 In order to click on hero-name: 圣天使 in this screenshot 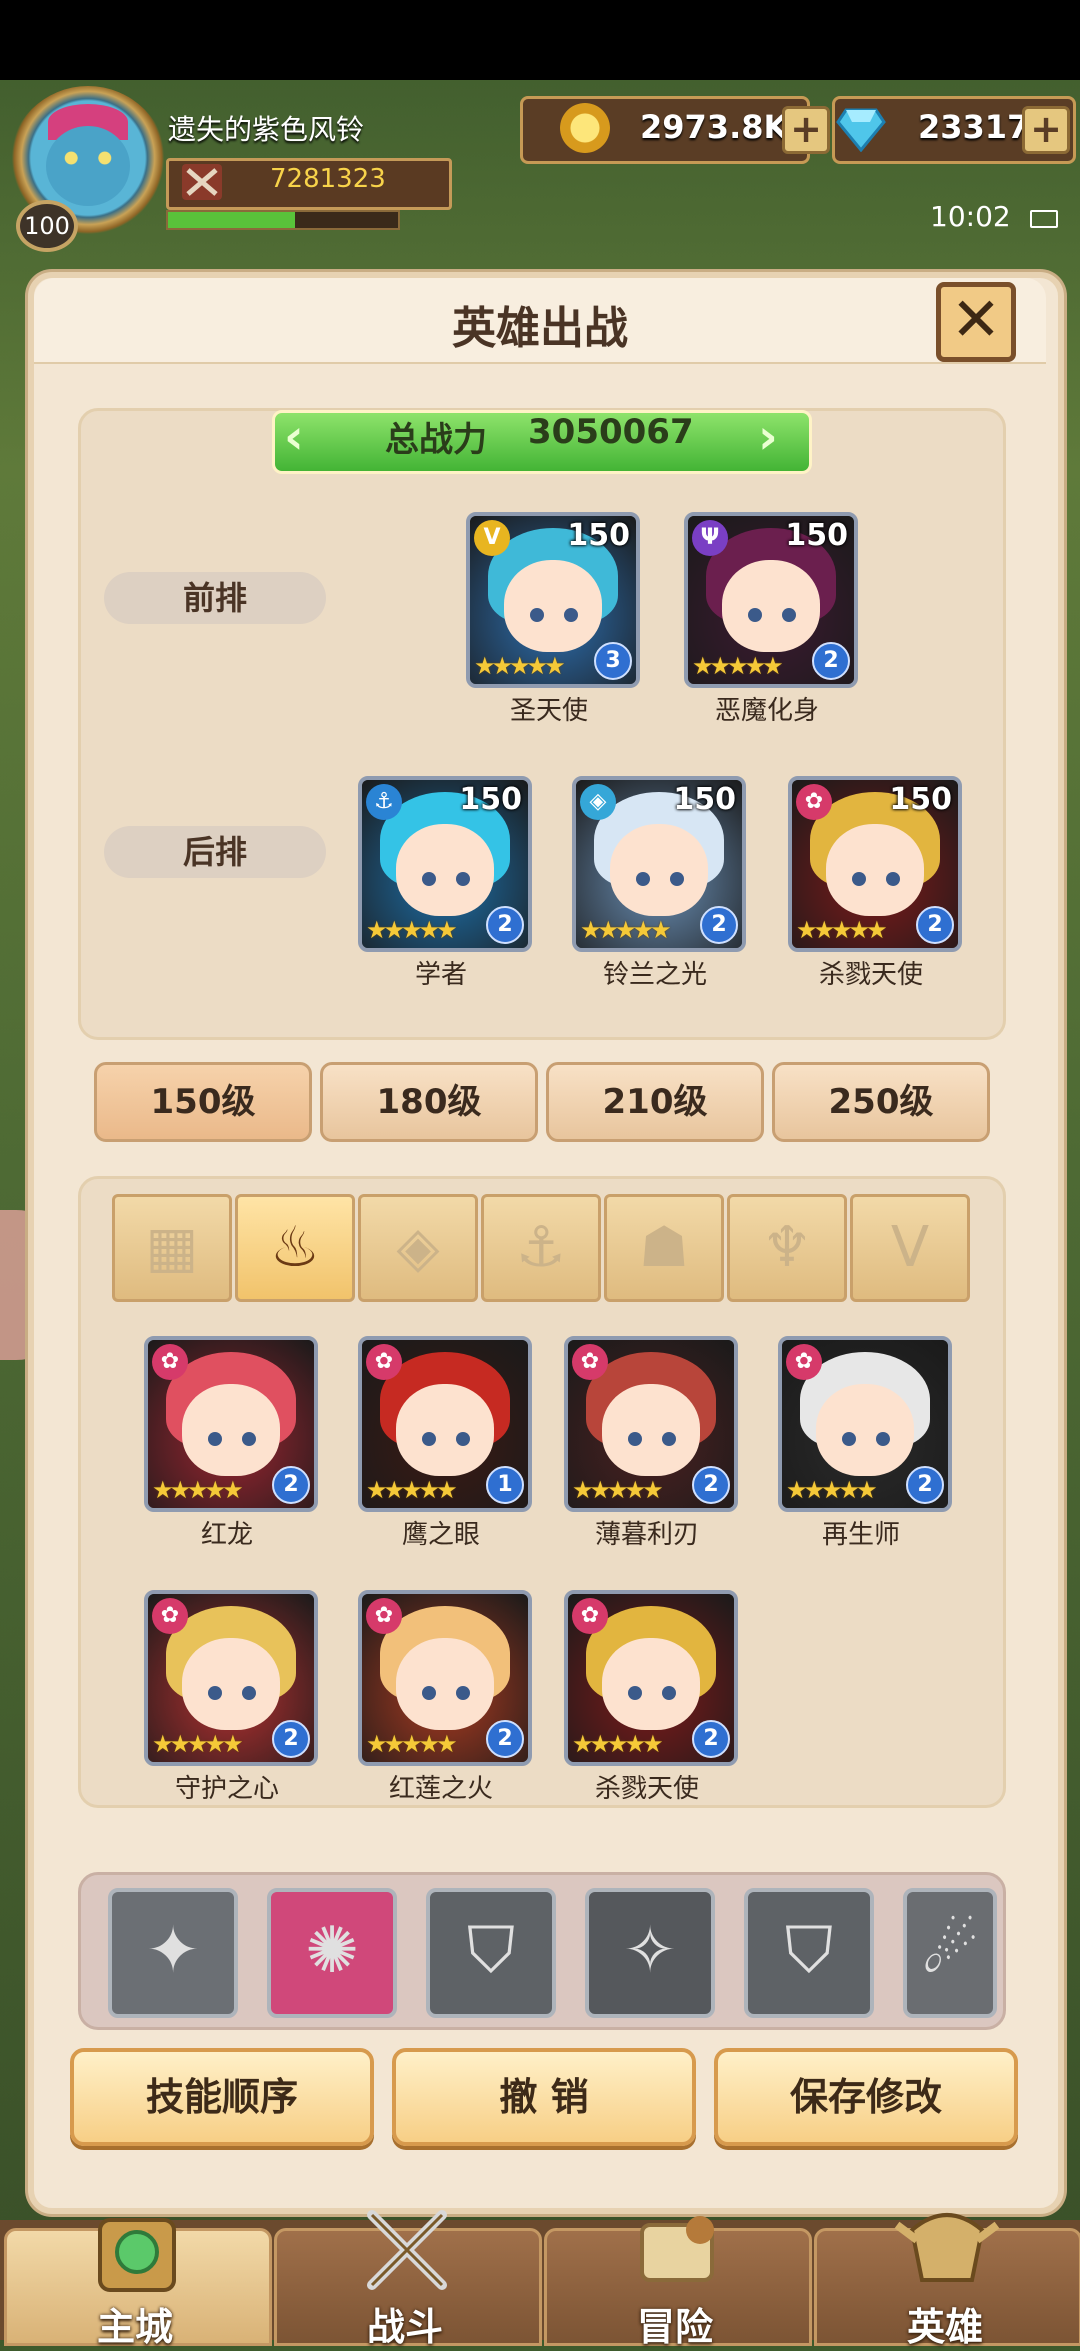, I will do `click(548, 711)`.